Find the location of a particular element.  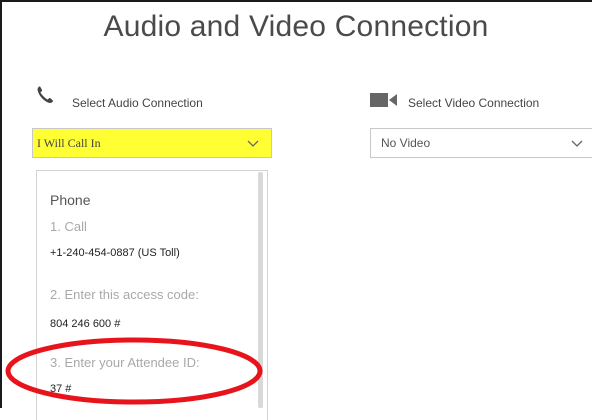

step-access-code-label: 2. Enter this access code: is located at coordinates (124, 294).